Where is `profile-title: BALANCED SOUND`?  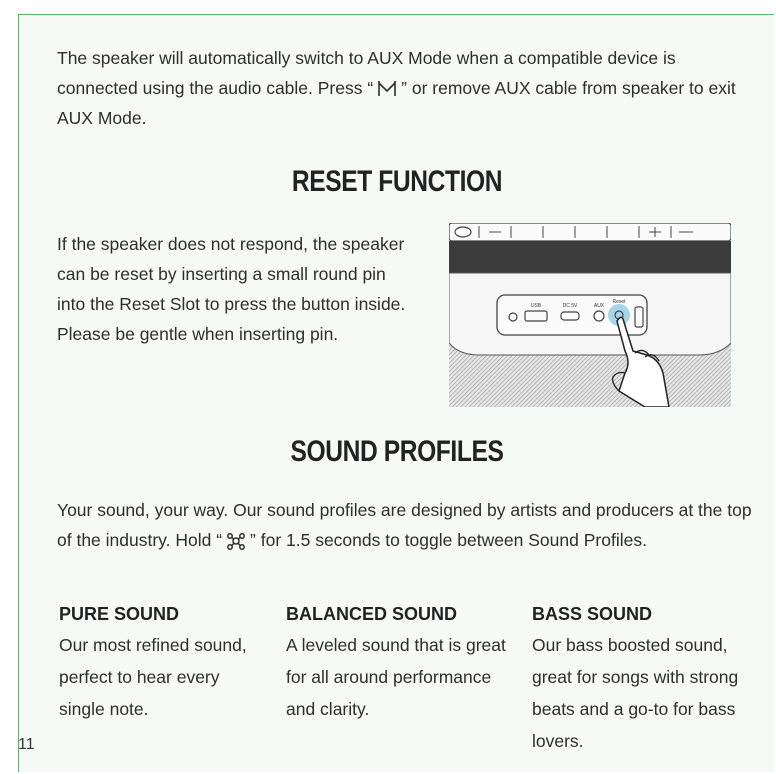 profile-title: BALANCED SOUND is located at coordinates (371, 614).